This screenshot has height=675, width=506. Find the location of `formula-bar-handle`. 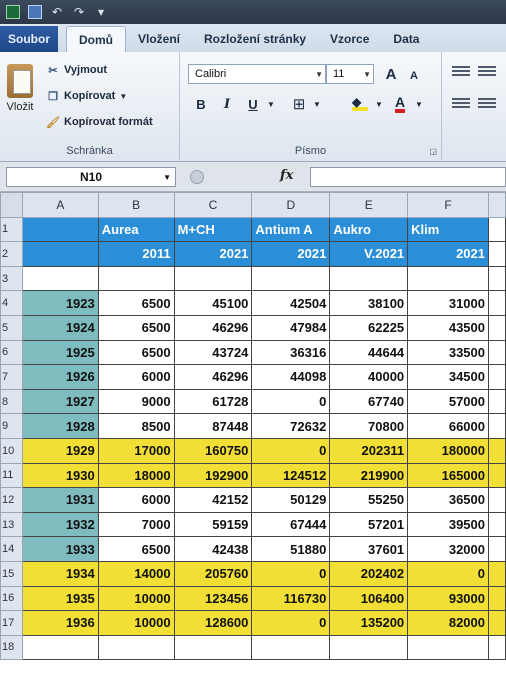

formula-bar-handle is located at coordinates (197, 177).